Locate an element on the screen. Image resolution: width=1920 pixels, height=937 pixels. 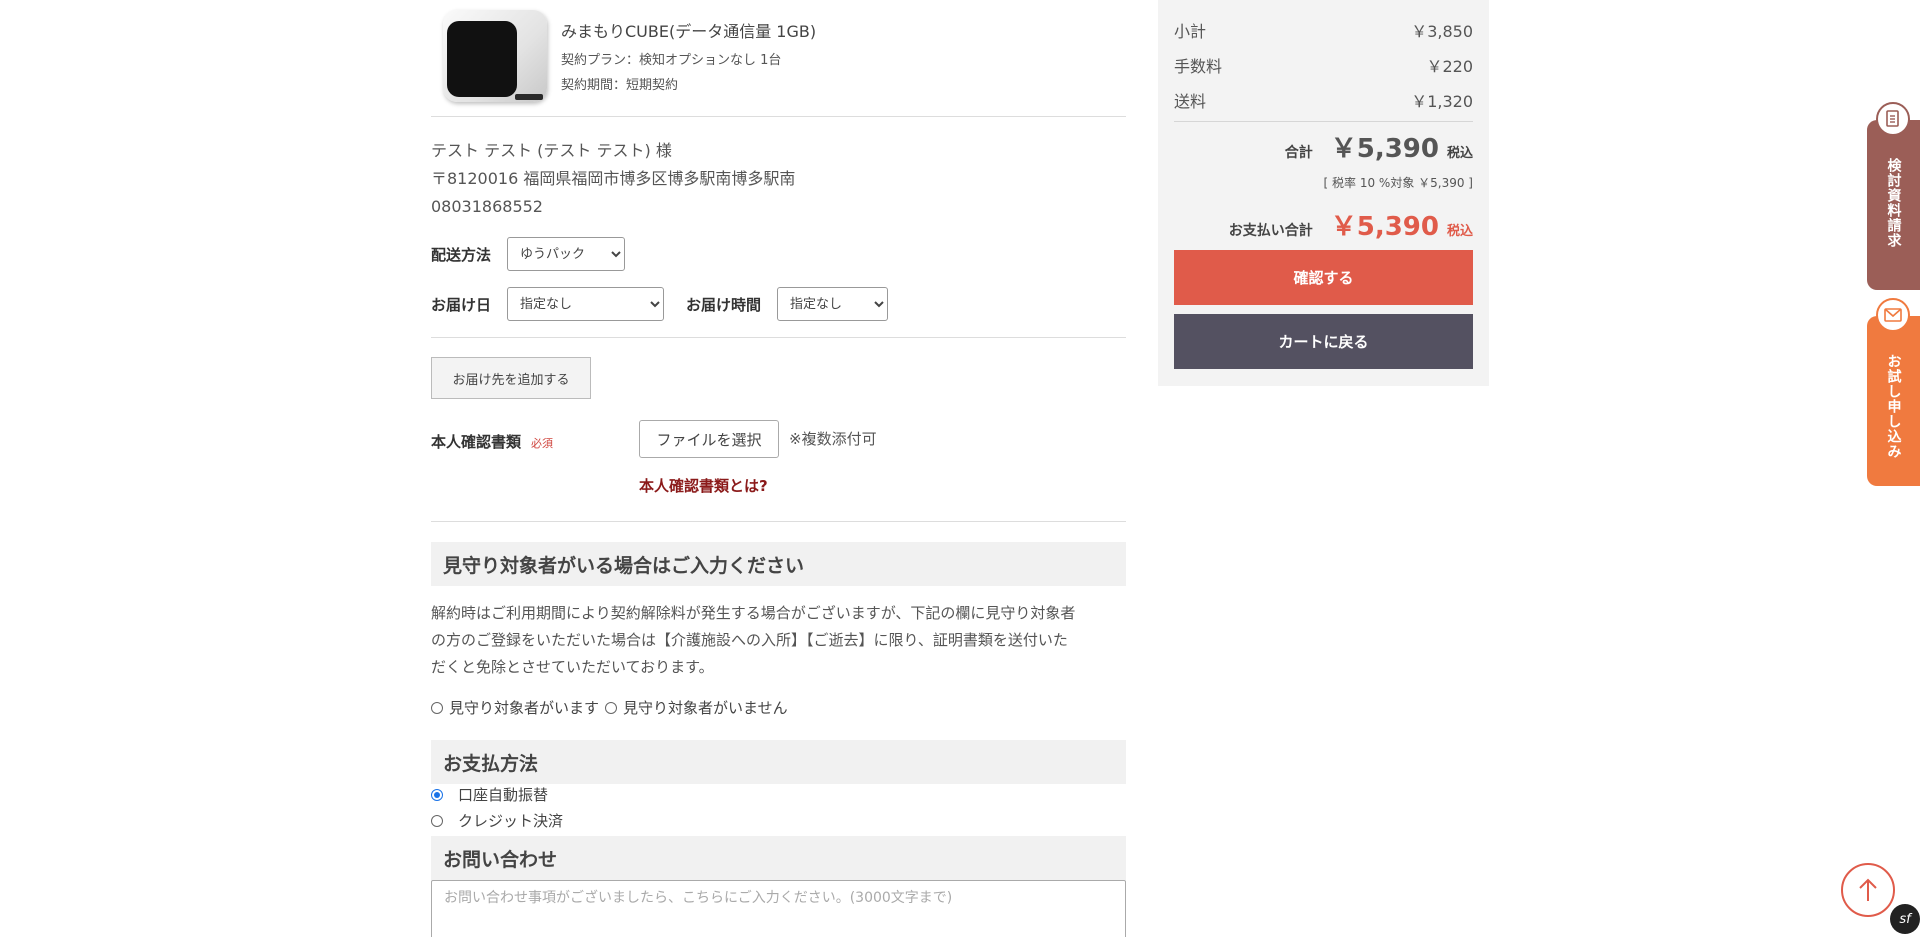
watch-yes-radio is located at coordinates (437, 707).